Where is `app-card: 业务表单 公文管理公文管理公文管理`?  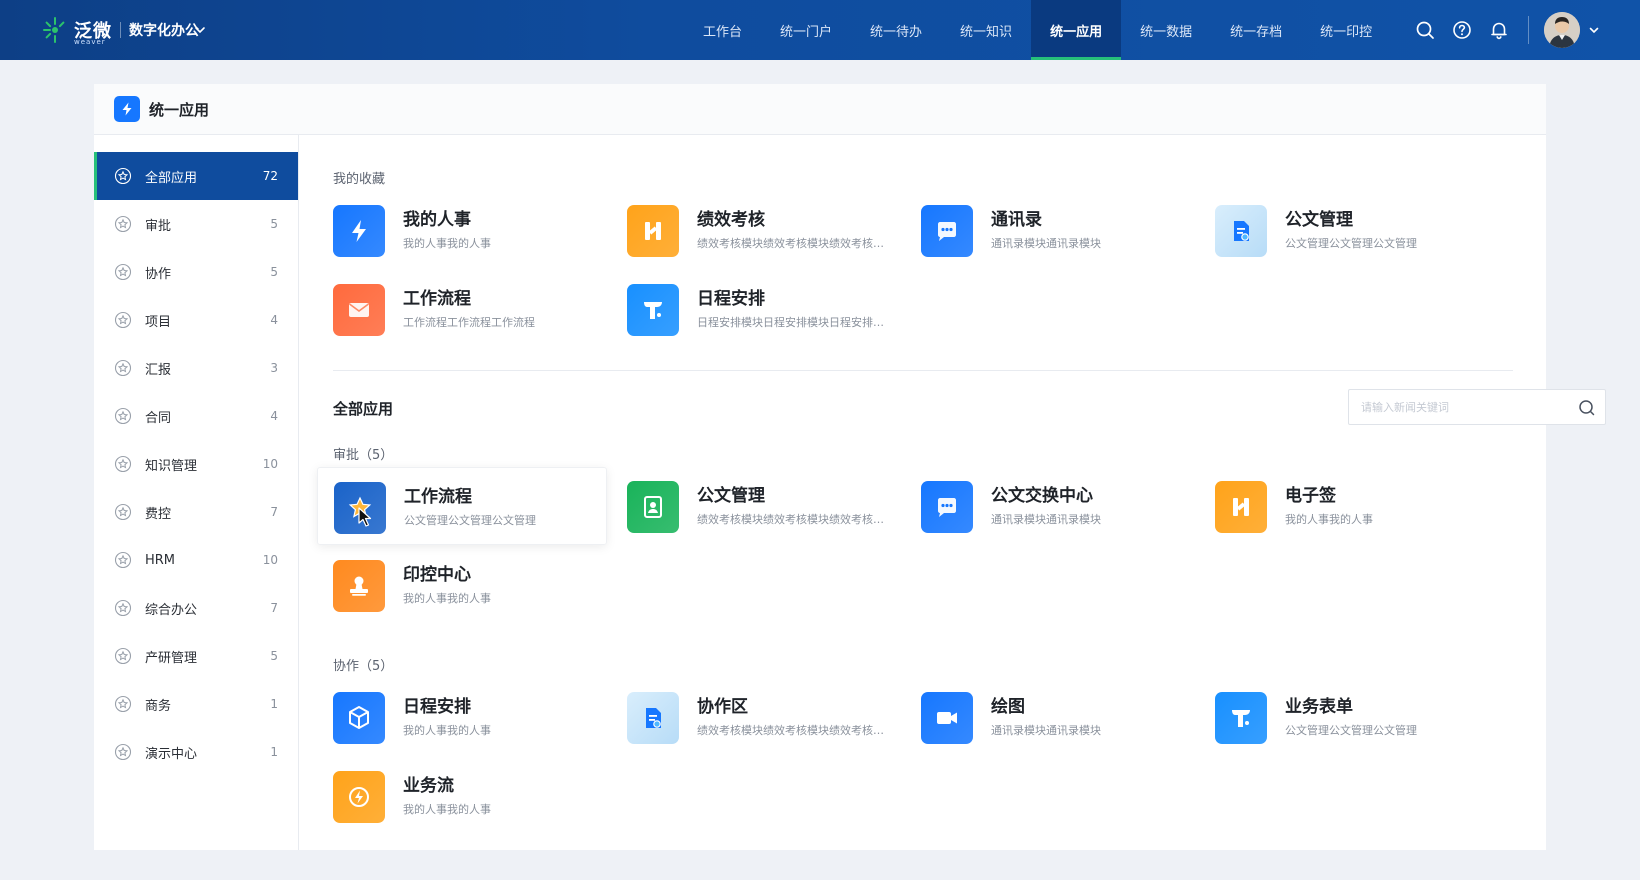
app-card: 业务表单 公文管理公文管理公文管理 is located at coordinates (1344, 717).